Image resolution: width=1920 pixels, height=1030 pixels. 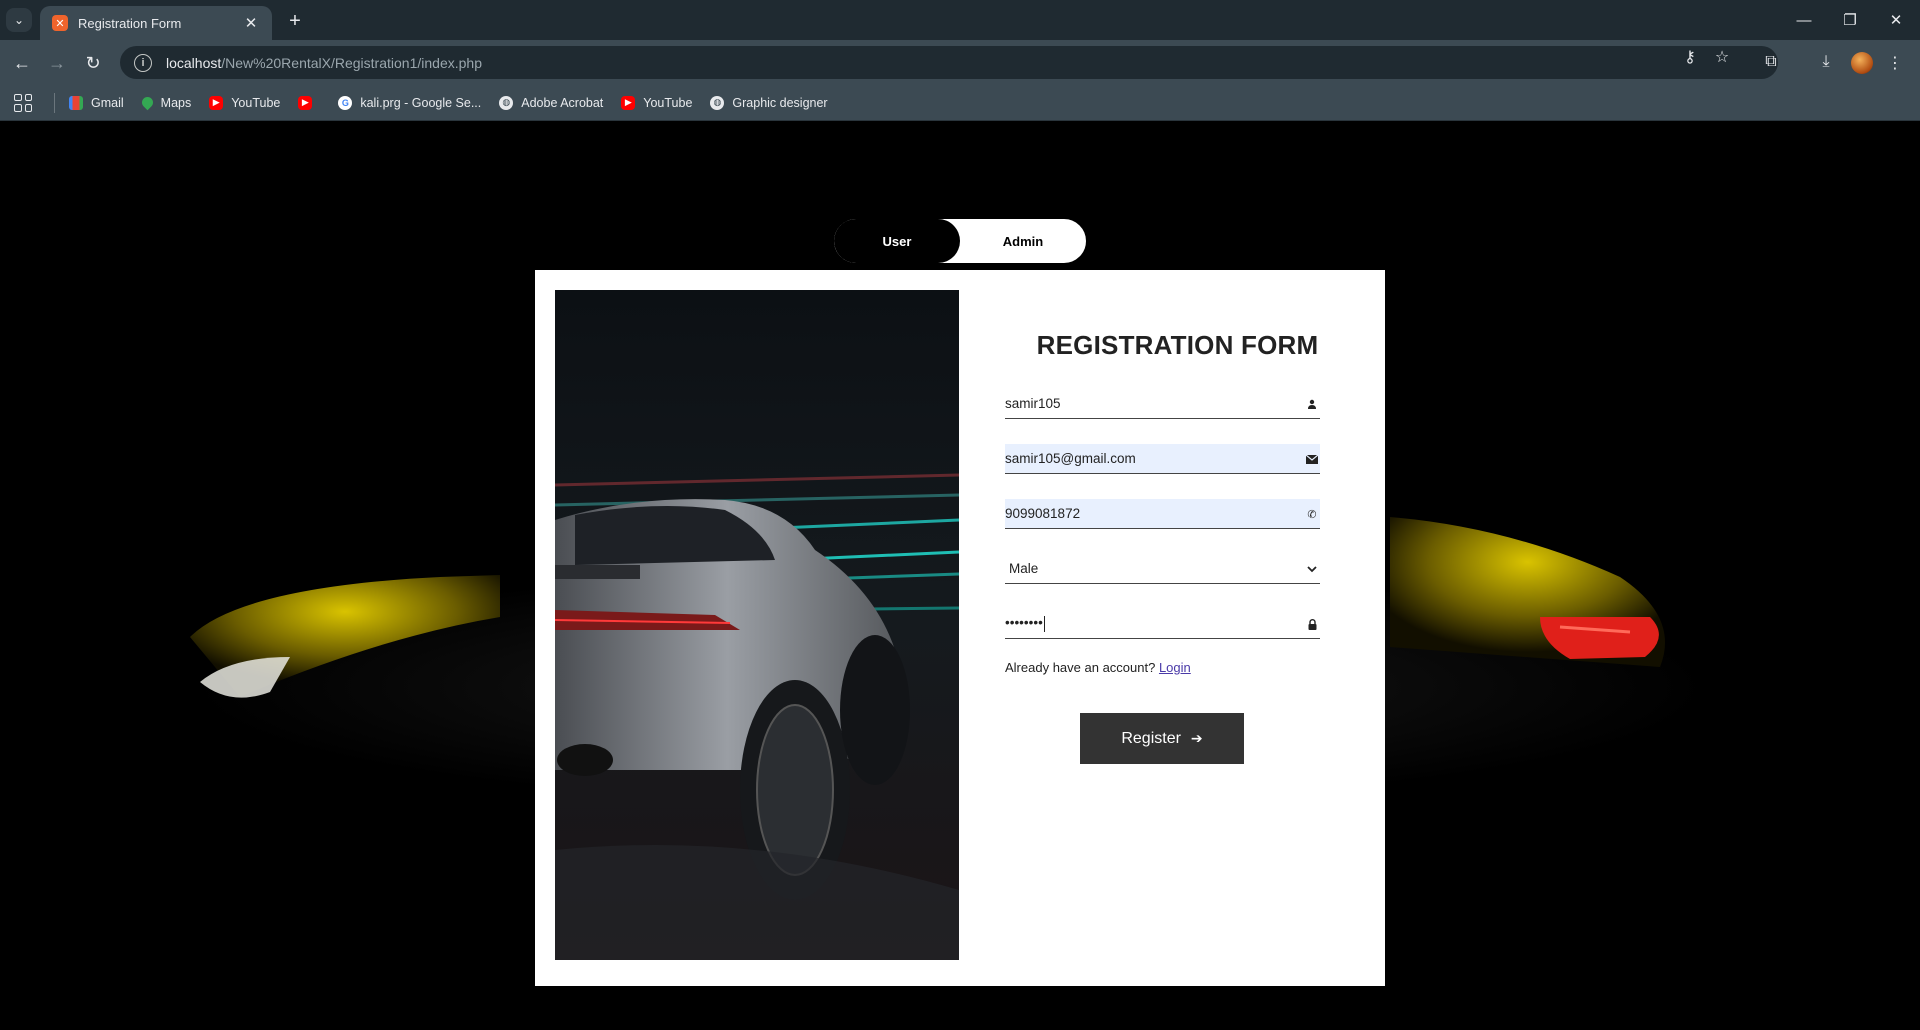 I want to click on reload-button: ↻, so click(x=93, y=63).